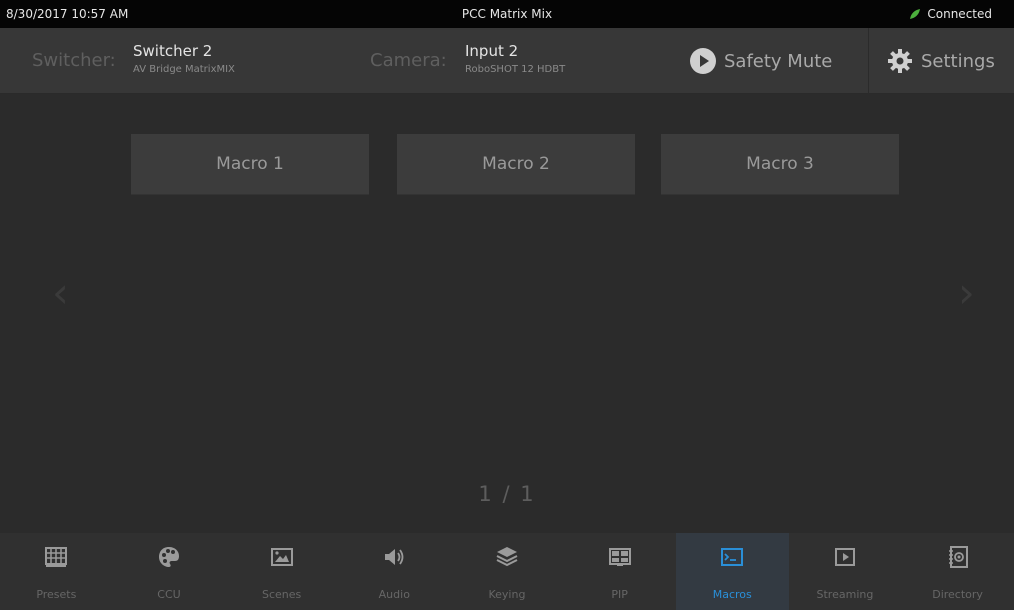  Describe the element at coordinates (281, 571) in the screenshot. I see `tab-scenes: Scenes` at that location.